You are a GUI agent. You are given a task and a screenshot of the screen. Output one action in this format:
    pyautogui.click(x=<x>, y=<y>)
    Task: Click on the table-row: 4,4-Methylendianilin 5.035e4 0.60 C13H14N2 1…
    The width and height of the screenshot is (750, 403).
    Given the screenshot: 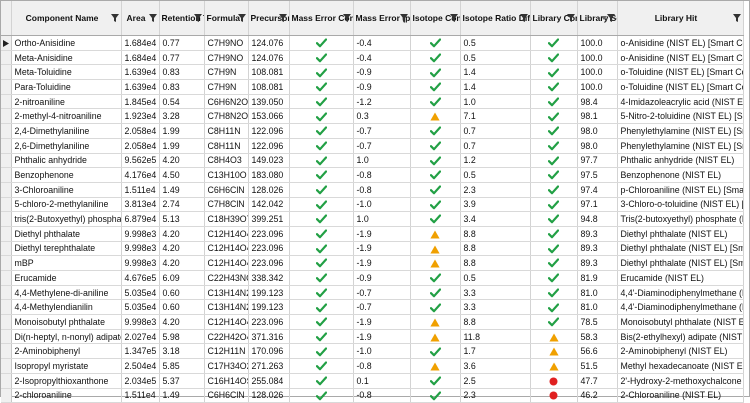 What is the action you would take?
    pyautogui.click(x=372, y=307)
    